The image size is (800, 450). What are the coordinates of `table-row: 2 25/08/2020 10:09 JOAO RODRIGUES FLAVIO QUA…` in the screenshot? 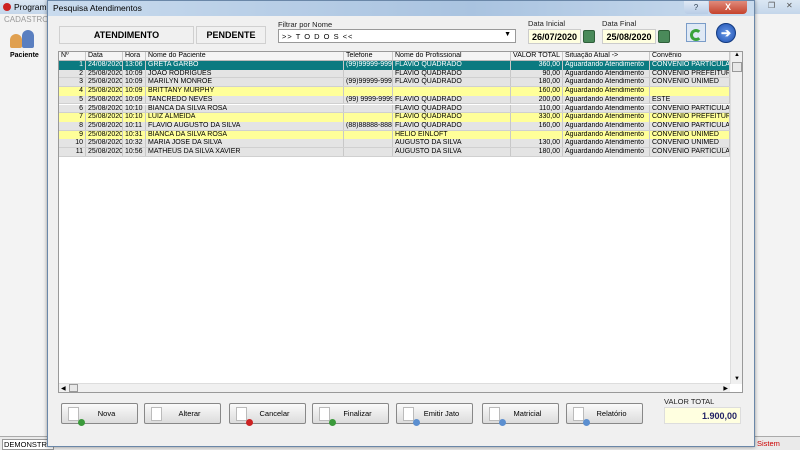 It's located at (394, 74).